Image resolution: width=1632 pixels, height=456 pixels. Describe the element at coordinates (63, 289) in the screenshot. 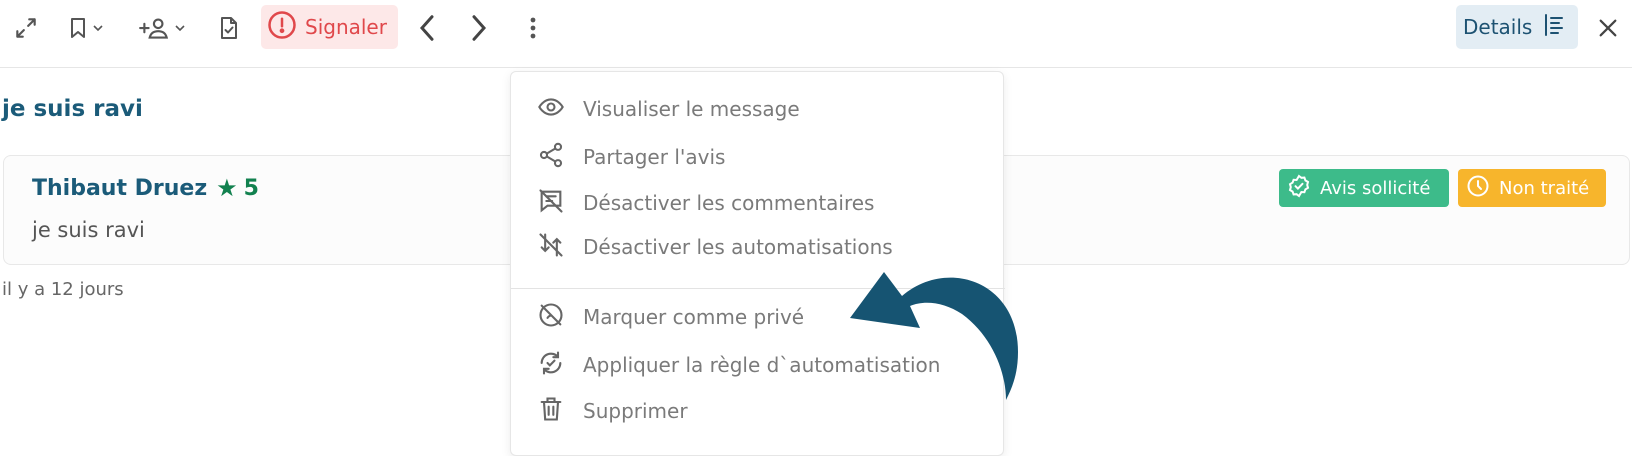

I see `review-timestamp: il y a 12 jours` at that location.